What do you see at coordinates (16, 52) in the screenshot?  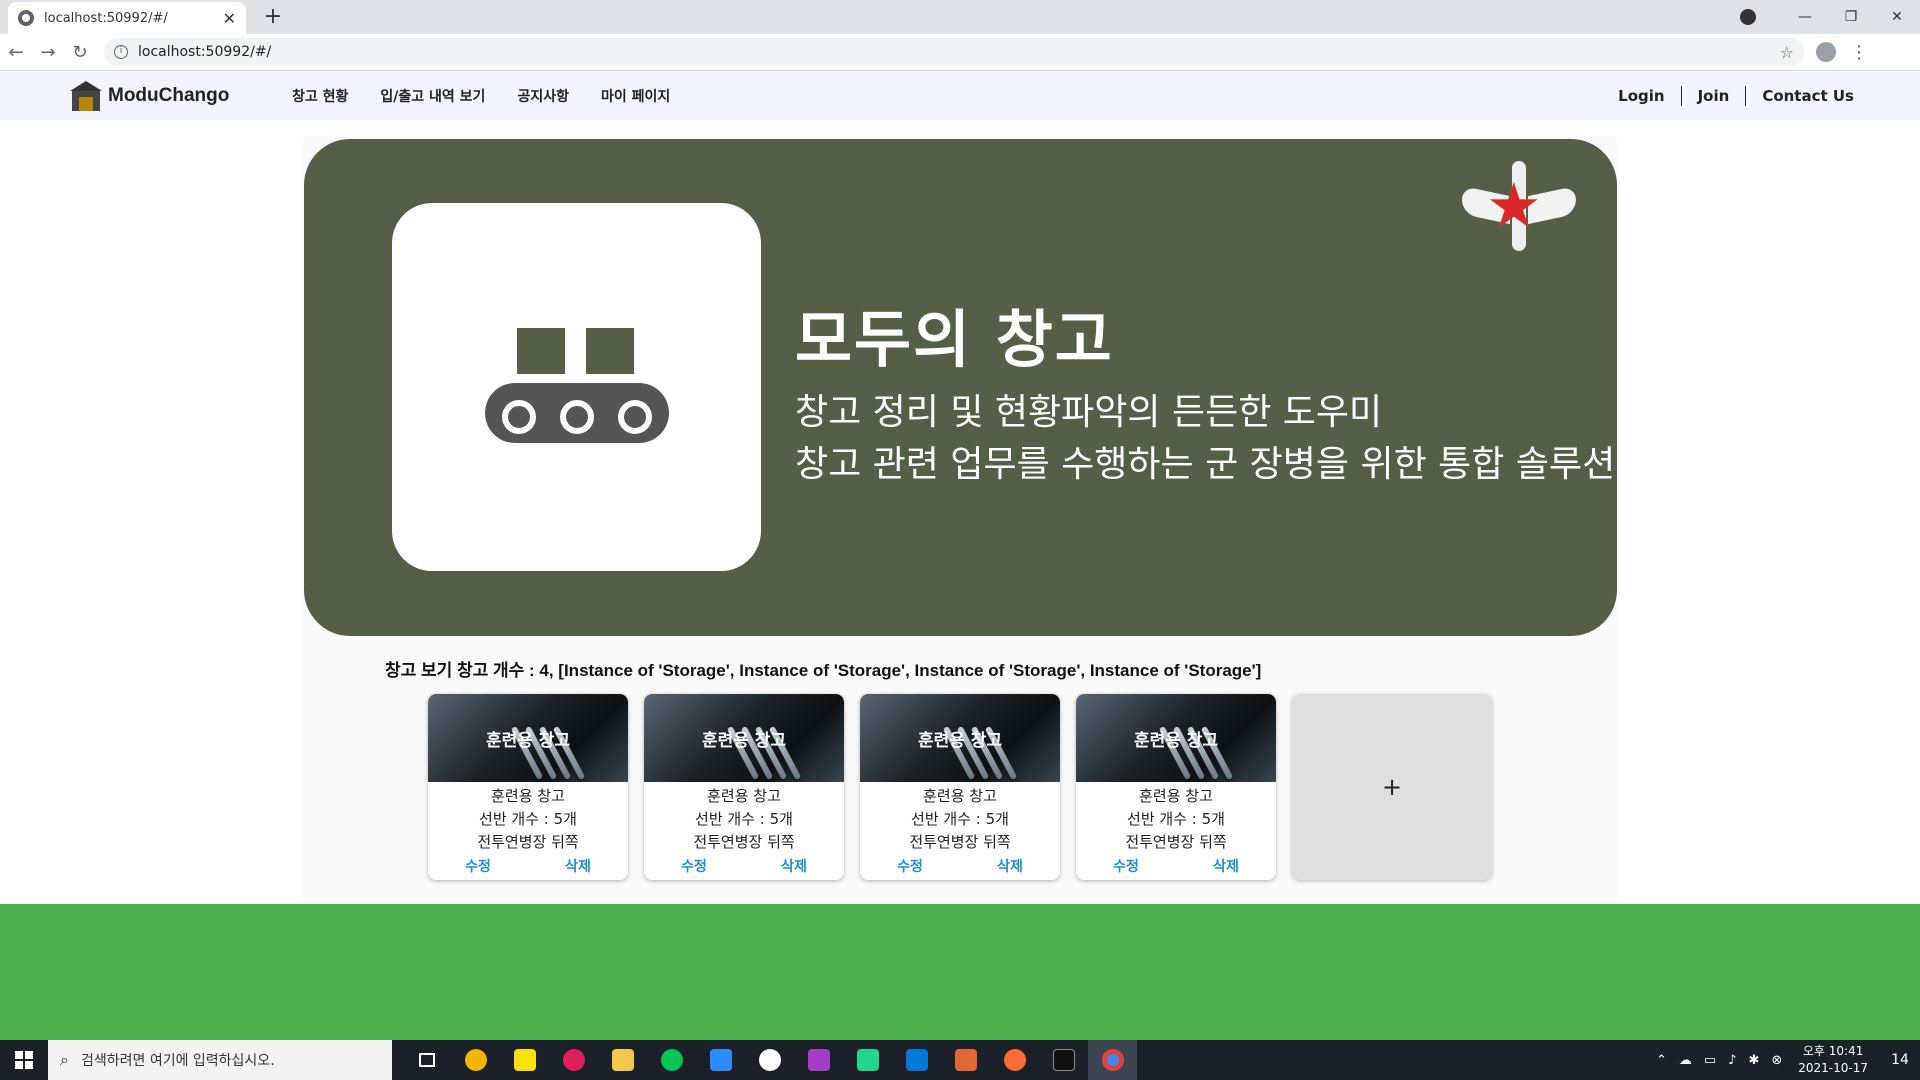 I see `back-icon: ←` at bounding box center [16, 52].